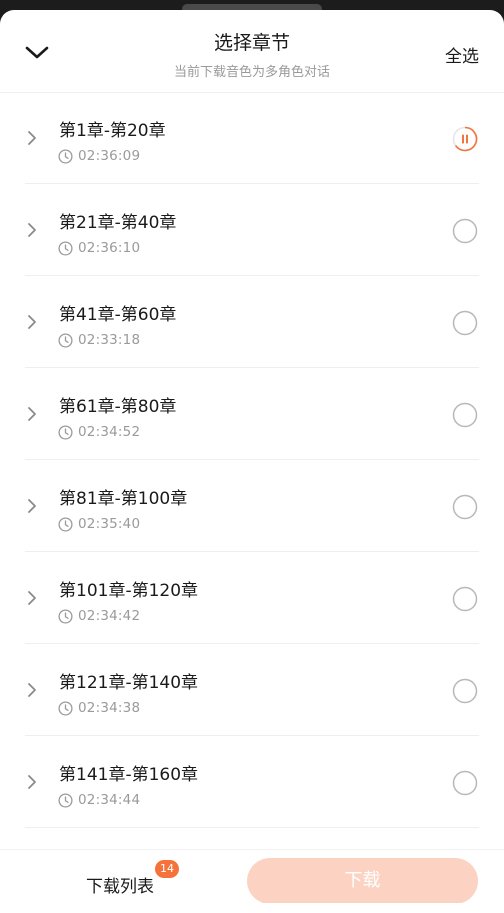  What do you see at coordinates (109, 340) in the screenshot?
I see `chapter-duration: 02:33:18` at bounding box center [109, 340].